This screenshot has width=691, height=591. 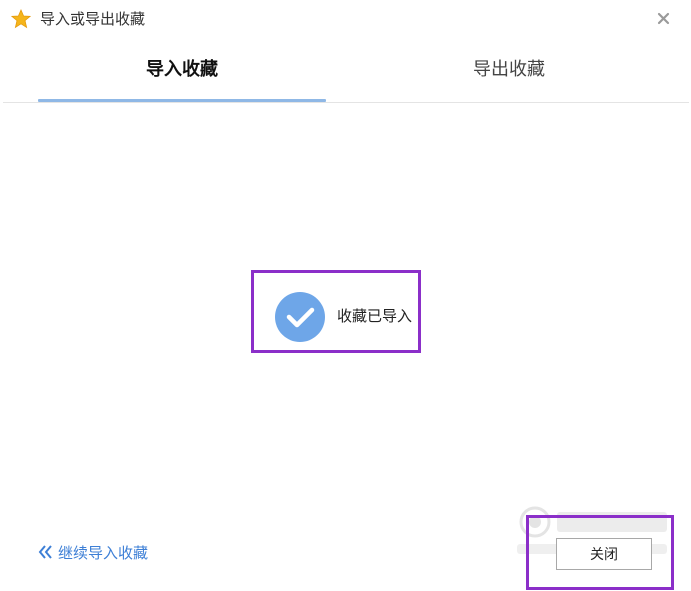 What do you see at coordinates (375, 316) in the screenshot?
I see `status-message: 收藏已导入` at bounding box center [375, 316].